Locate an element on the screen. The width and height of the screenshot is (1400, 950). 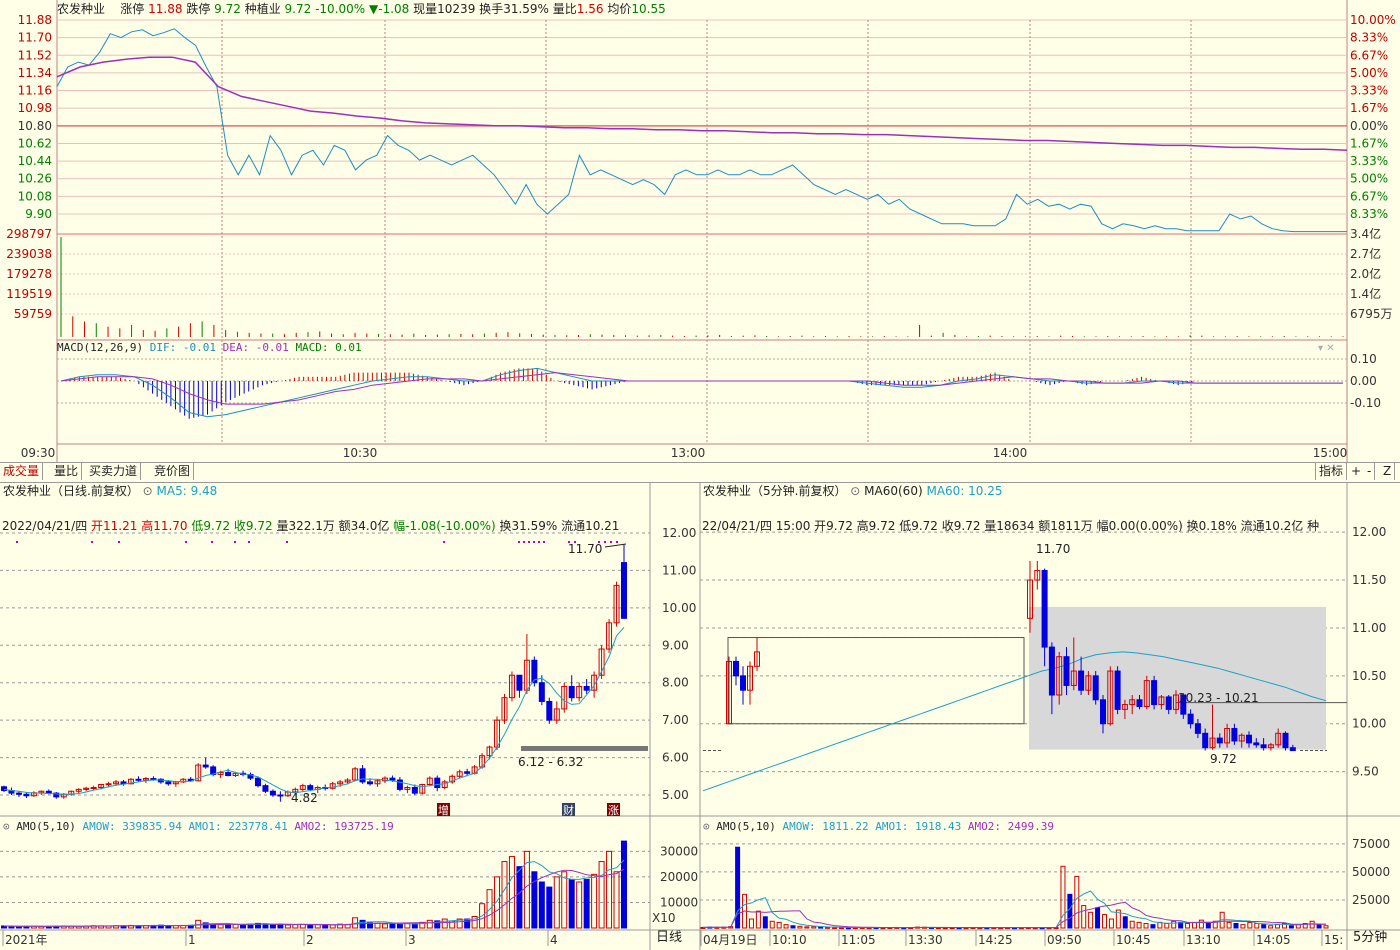
daily-date-label: 1 is located at coordinates (192, 940).